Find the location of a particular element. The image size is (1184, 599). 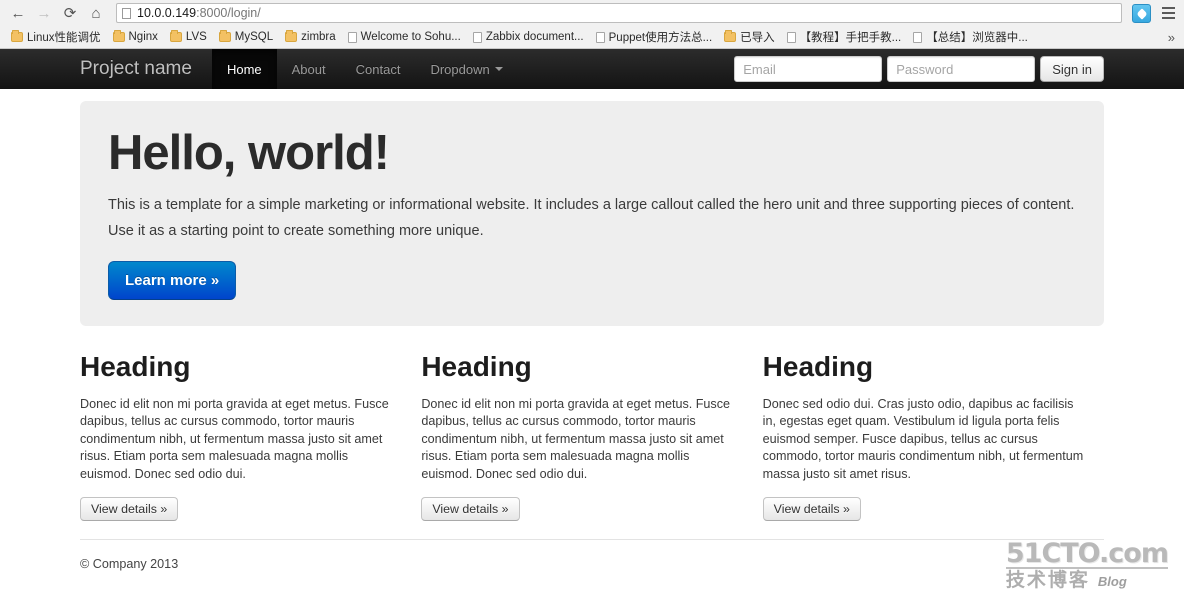

navbar-signin-form: Sign in is located at coordinates (919, 69).